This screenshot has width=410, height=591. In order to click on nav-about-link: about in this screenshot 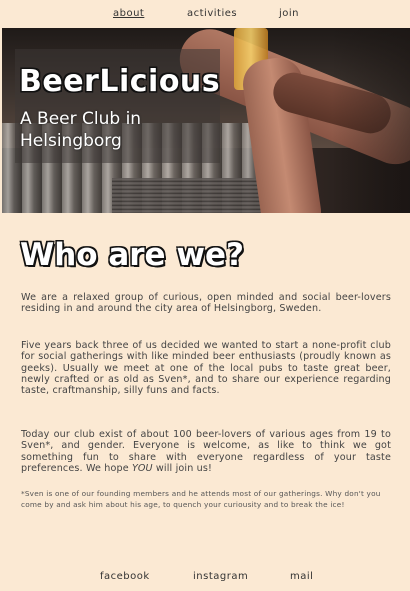, I will do `click(128, 13)`.